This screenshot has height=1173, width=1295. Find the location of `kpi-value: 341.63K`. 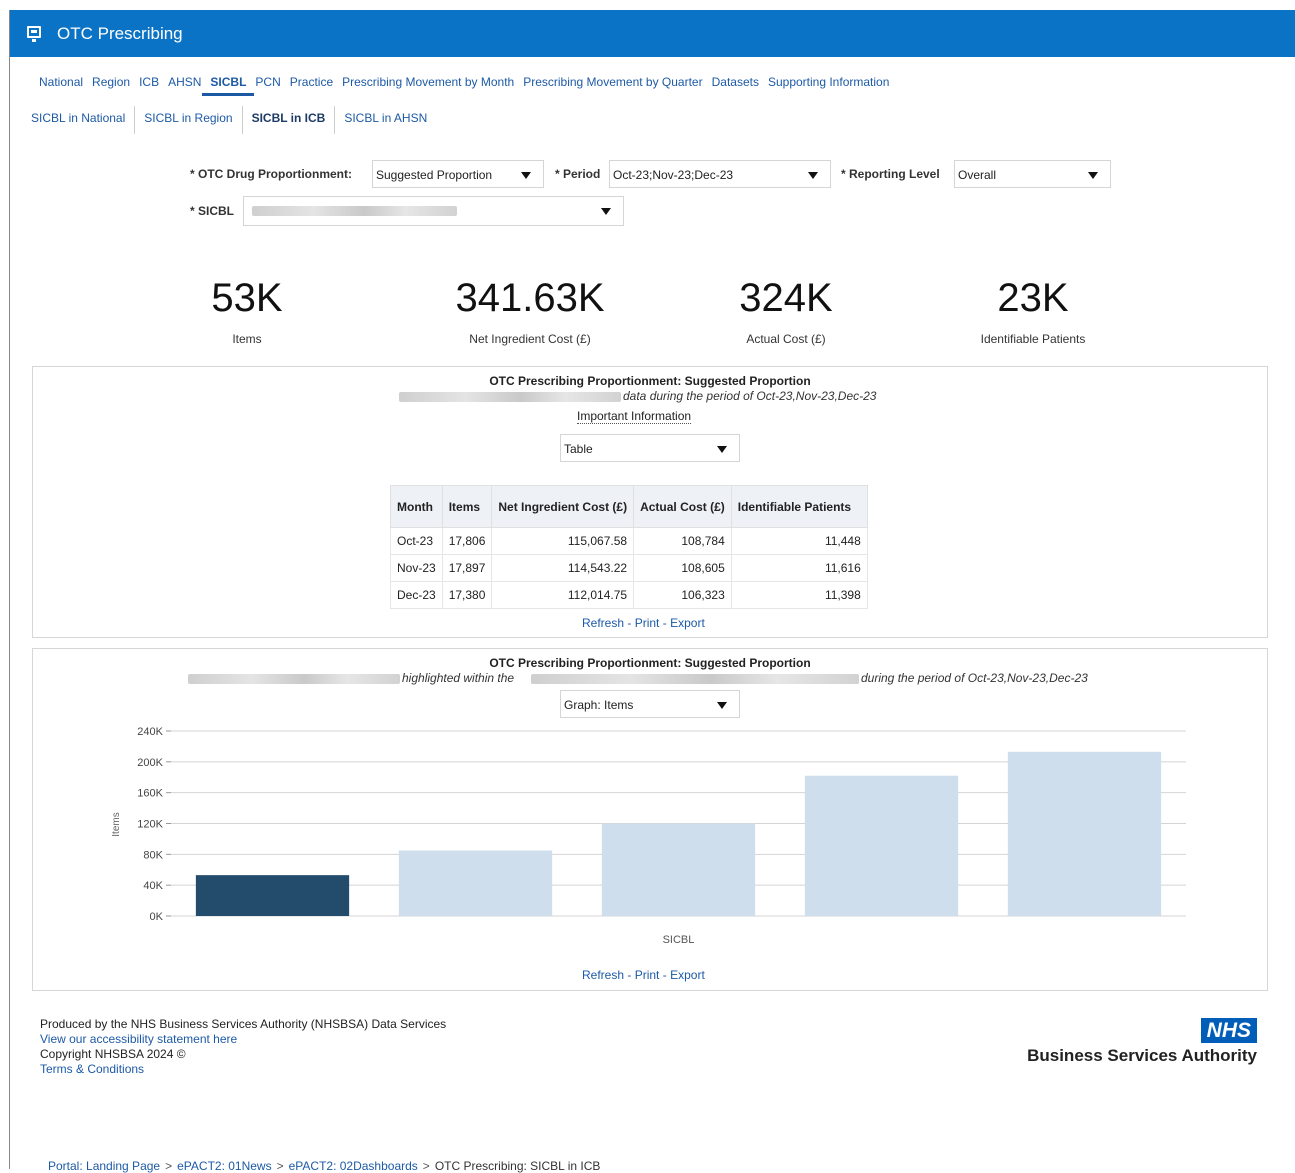

kpi-value: 341.63K is located at coordinates (530, 298).